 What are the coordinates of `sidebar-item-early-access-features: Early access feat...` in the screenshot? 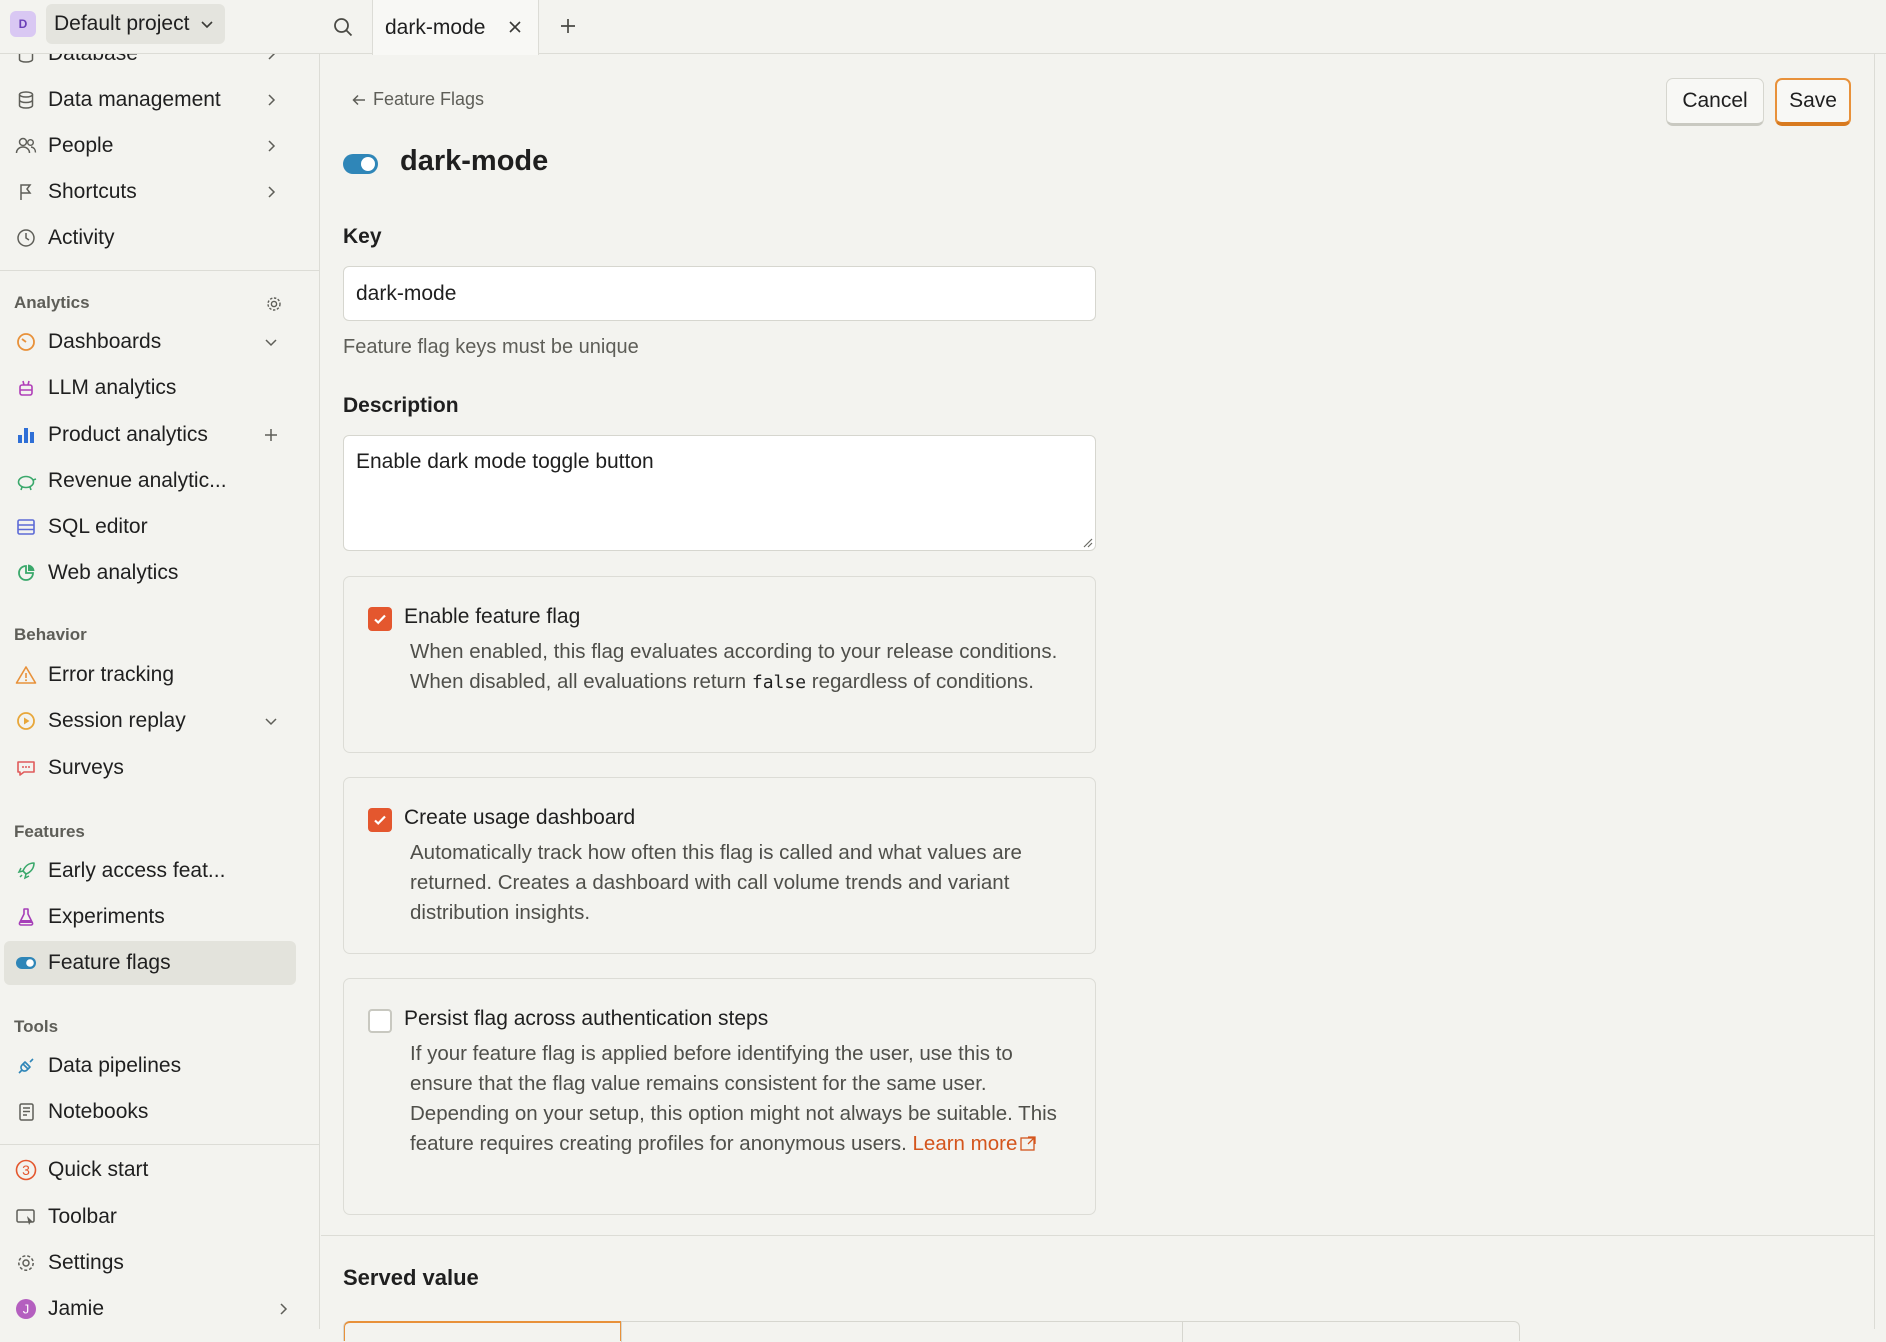 It's located at (150, 871).